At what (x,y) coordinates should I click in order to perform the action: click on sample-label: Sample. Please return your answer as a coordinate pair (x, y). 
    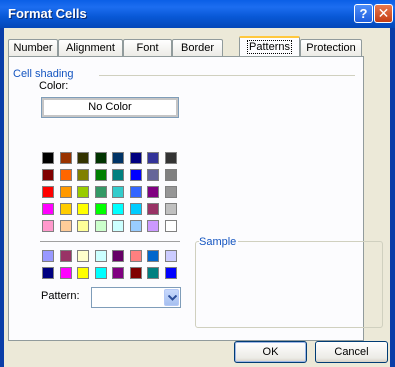
    Looking at the image, I should click on (219, 242).